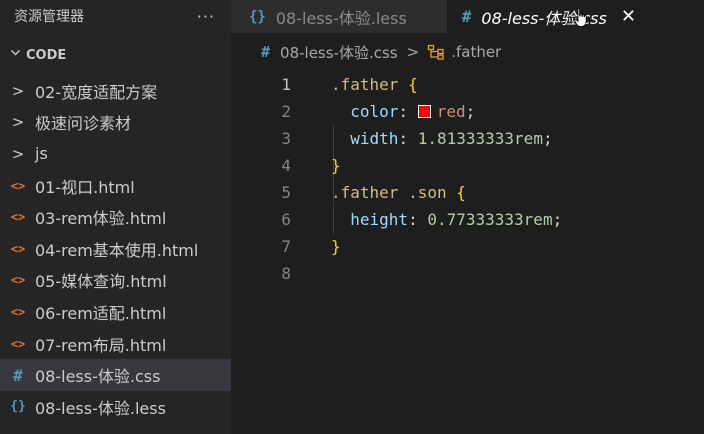 This screenshot has height=434, width=704. Describe the element at coordinates (436, 52) in the screenshot. I see `symbol-class-icon` at that location.